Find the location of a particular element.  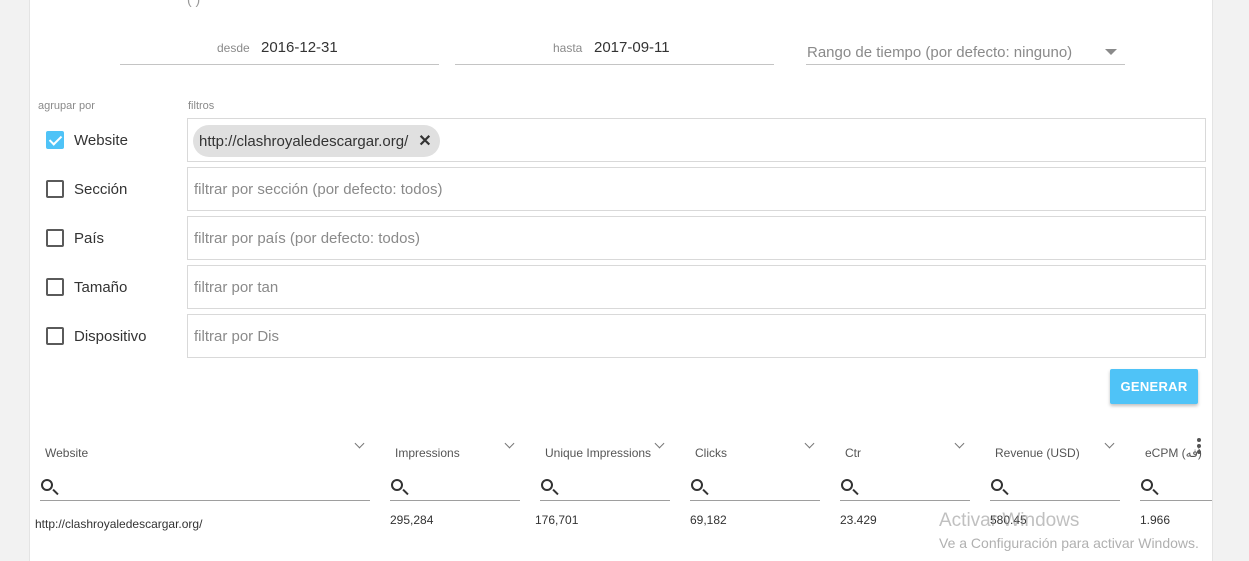

section-filter-placeholder: filtrar por sección (por defecto: todos) is located at coordinates (318, 189).